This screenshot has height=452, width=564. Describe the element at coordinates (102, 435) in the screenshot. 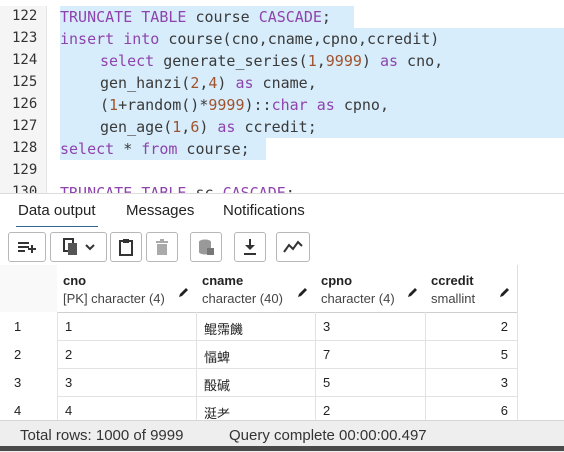

I see `total-rows-text: Total rows: 1000 of 9999` at that location.